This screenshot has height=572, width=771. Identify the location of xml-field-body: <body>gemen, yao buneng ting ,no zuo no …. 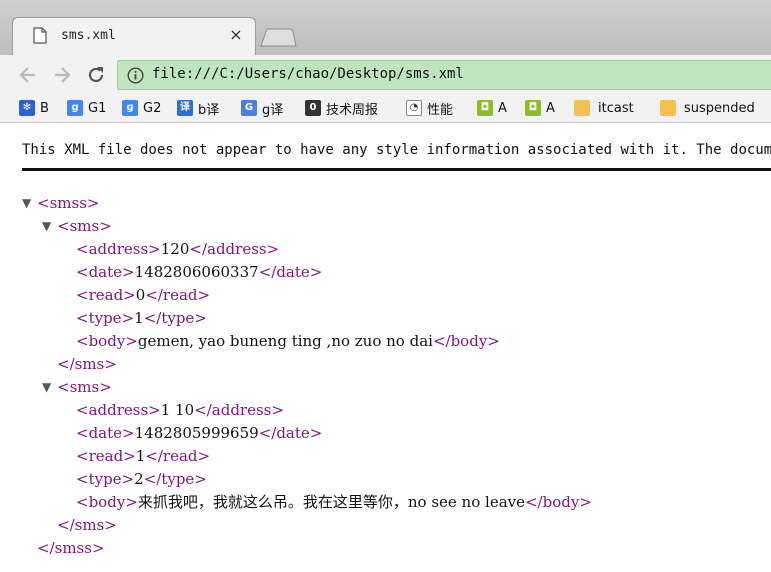
(288, 341).